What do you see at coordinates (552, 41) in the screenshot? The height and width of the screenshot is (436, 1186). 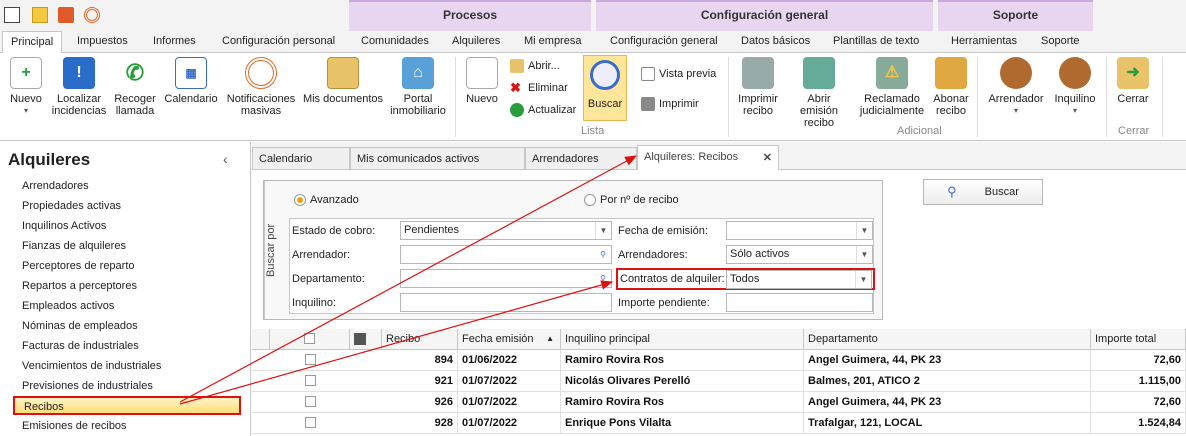 I see `tab-mi-empresa: Mi empresa` at bounding box center [552, 41].